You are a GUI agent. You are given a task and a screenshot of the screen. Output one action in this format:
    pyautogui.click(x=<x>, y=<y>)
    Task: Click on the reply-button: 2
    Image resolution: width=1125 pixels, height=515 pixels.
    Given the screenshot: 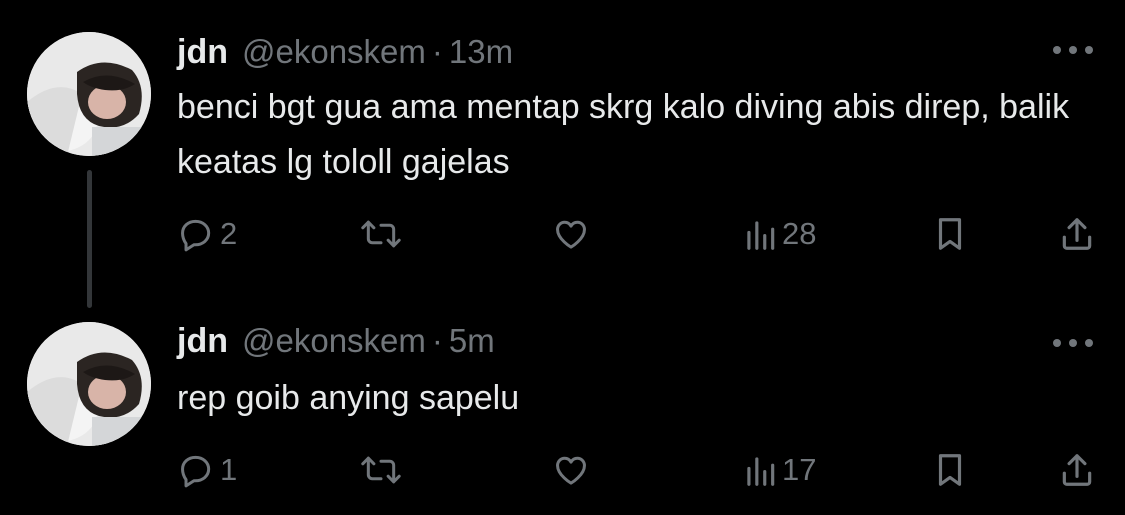 What is the action you would take?
    pyautogui.click(x=207, y=234)
    